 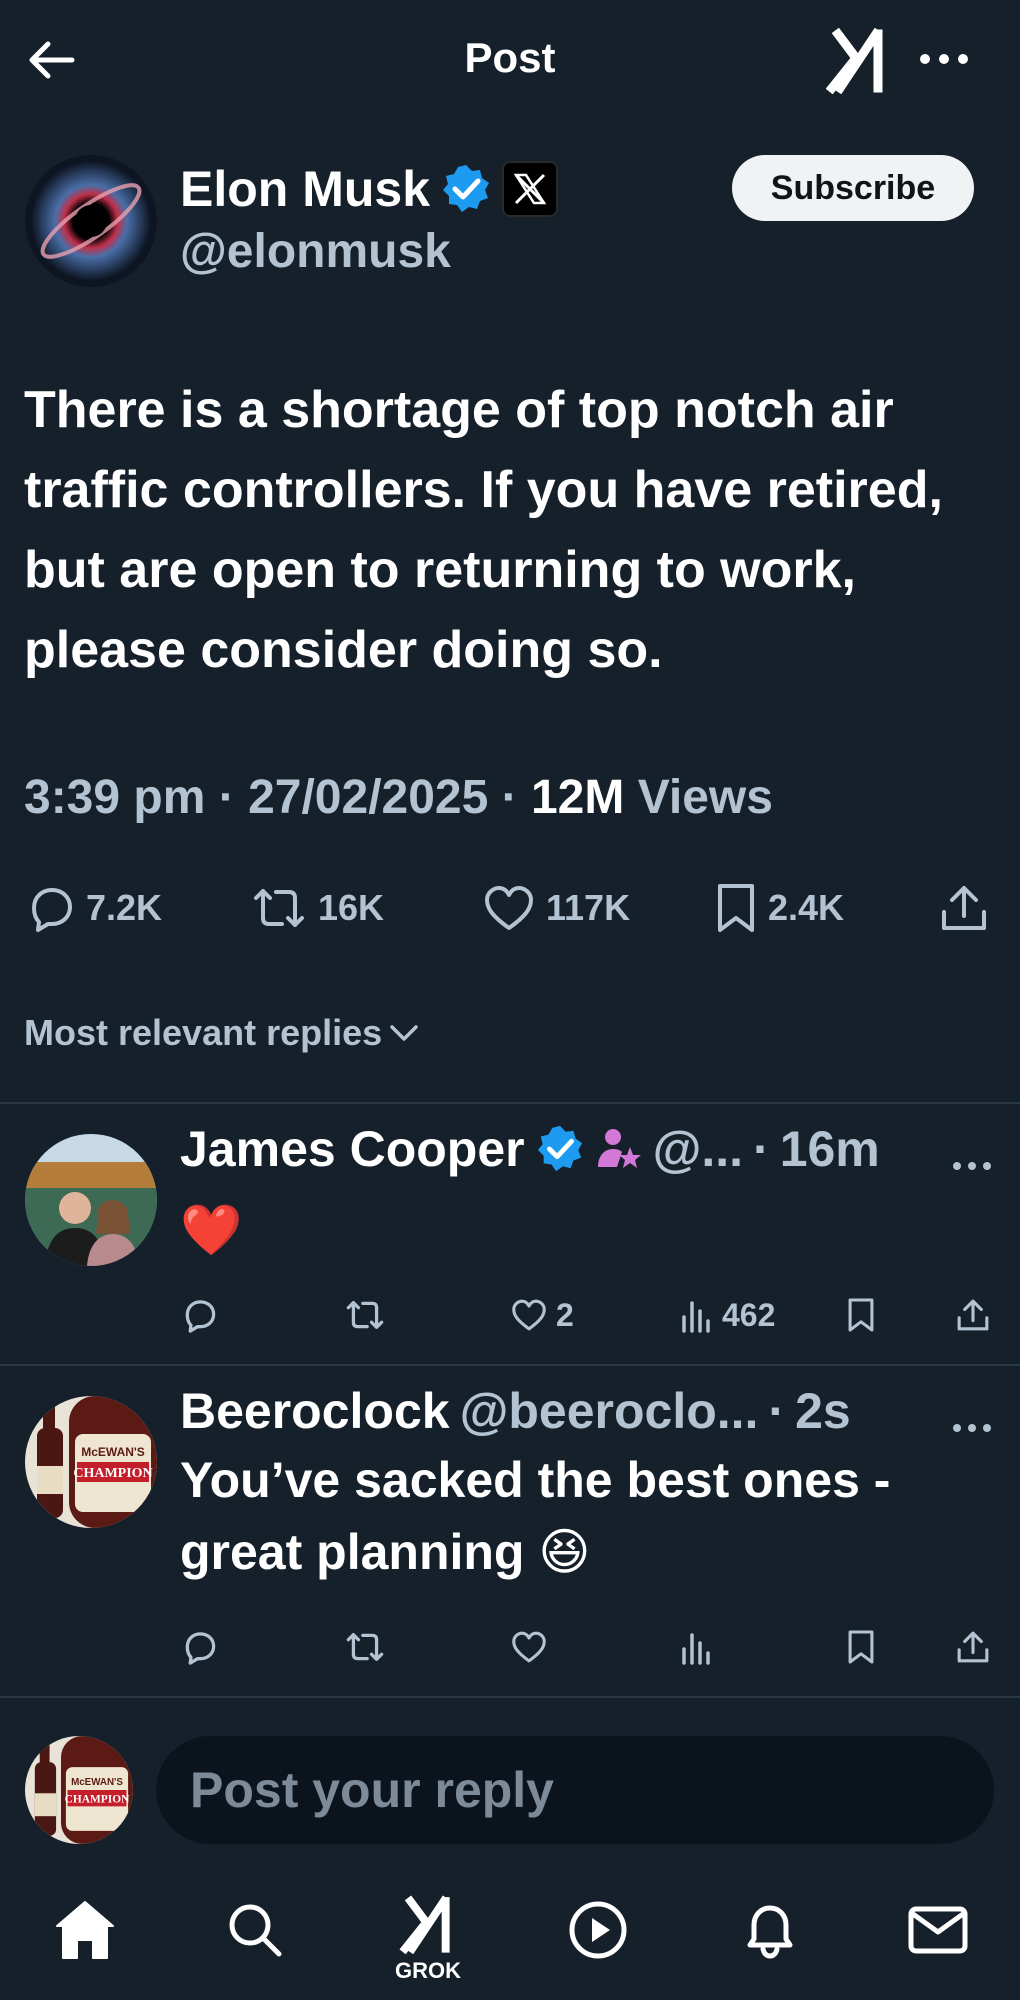 I want to click on reply-text: ❤️, so click(x=211, y=1230).